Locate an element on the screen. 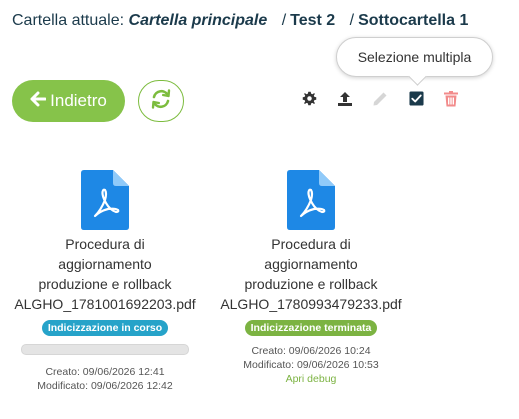 The width and height of the screenshot is (519, 419). modified-date: Modificato: 09/06/2026 12:42 is located at coordinates (105, 386).